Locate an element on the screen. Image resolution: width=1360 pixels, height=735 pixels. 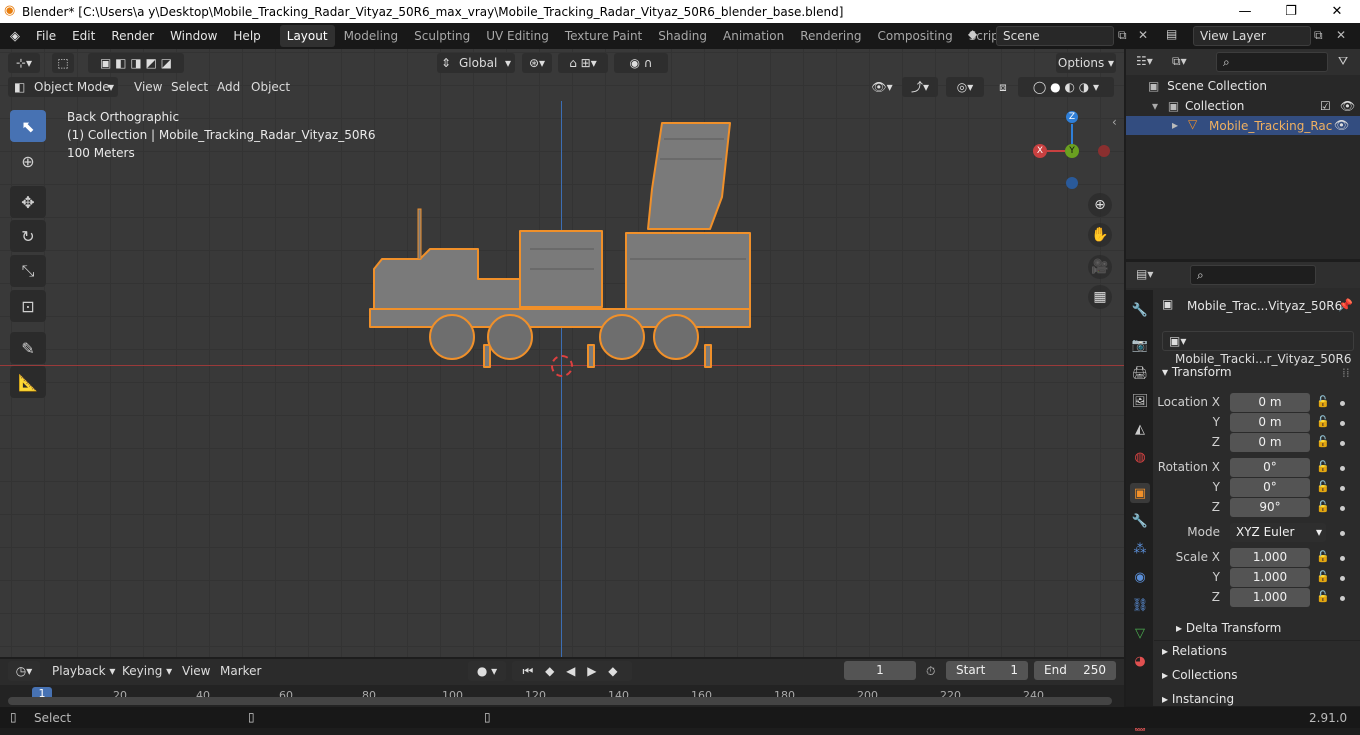
tab-compositing: Compositing is located at coordinates (914, 36).